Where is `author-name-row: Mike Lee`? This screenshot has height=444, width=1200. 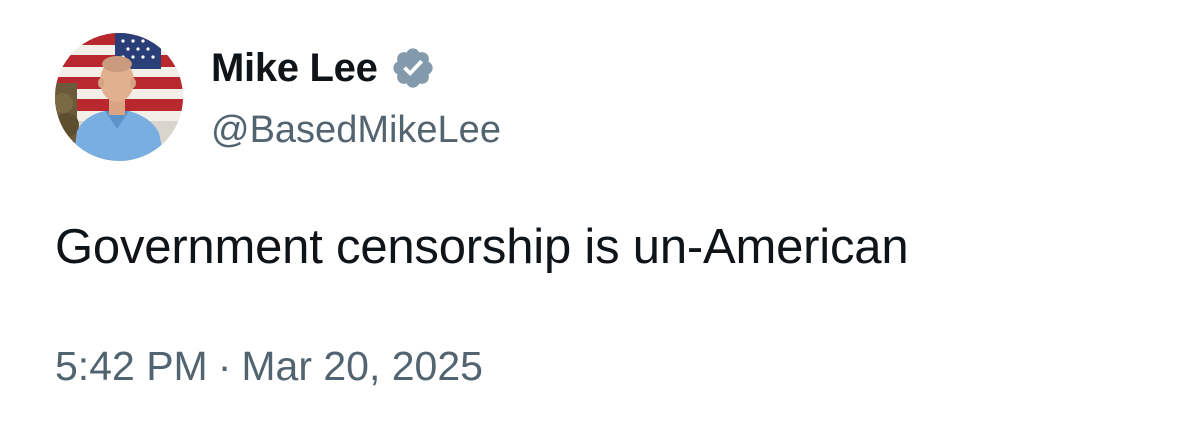 author-name-row: Mike Lee is located at coordinates (323, 68).